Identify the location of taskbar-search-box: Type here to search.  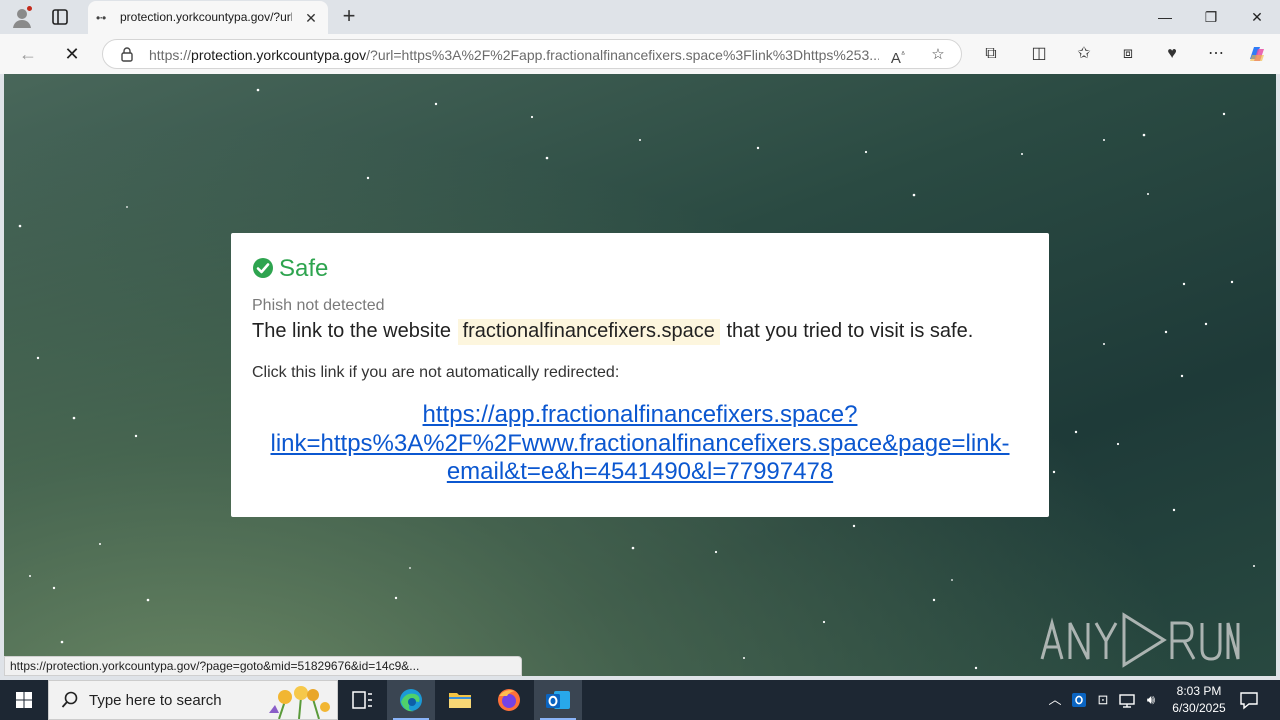
(193, 700).